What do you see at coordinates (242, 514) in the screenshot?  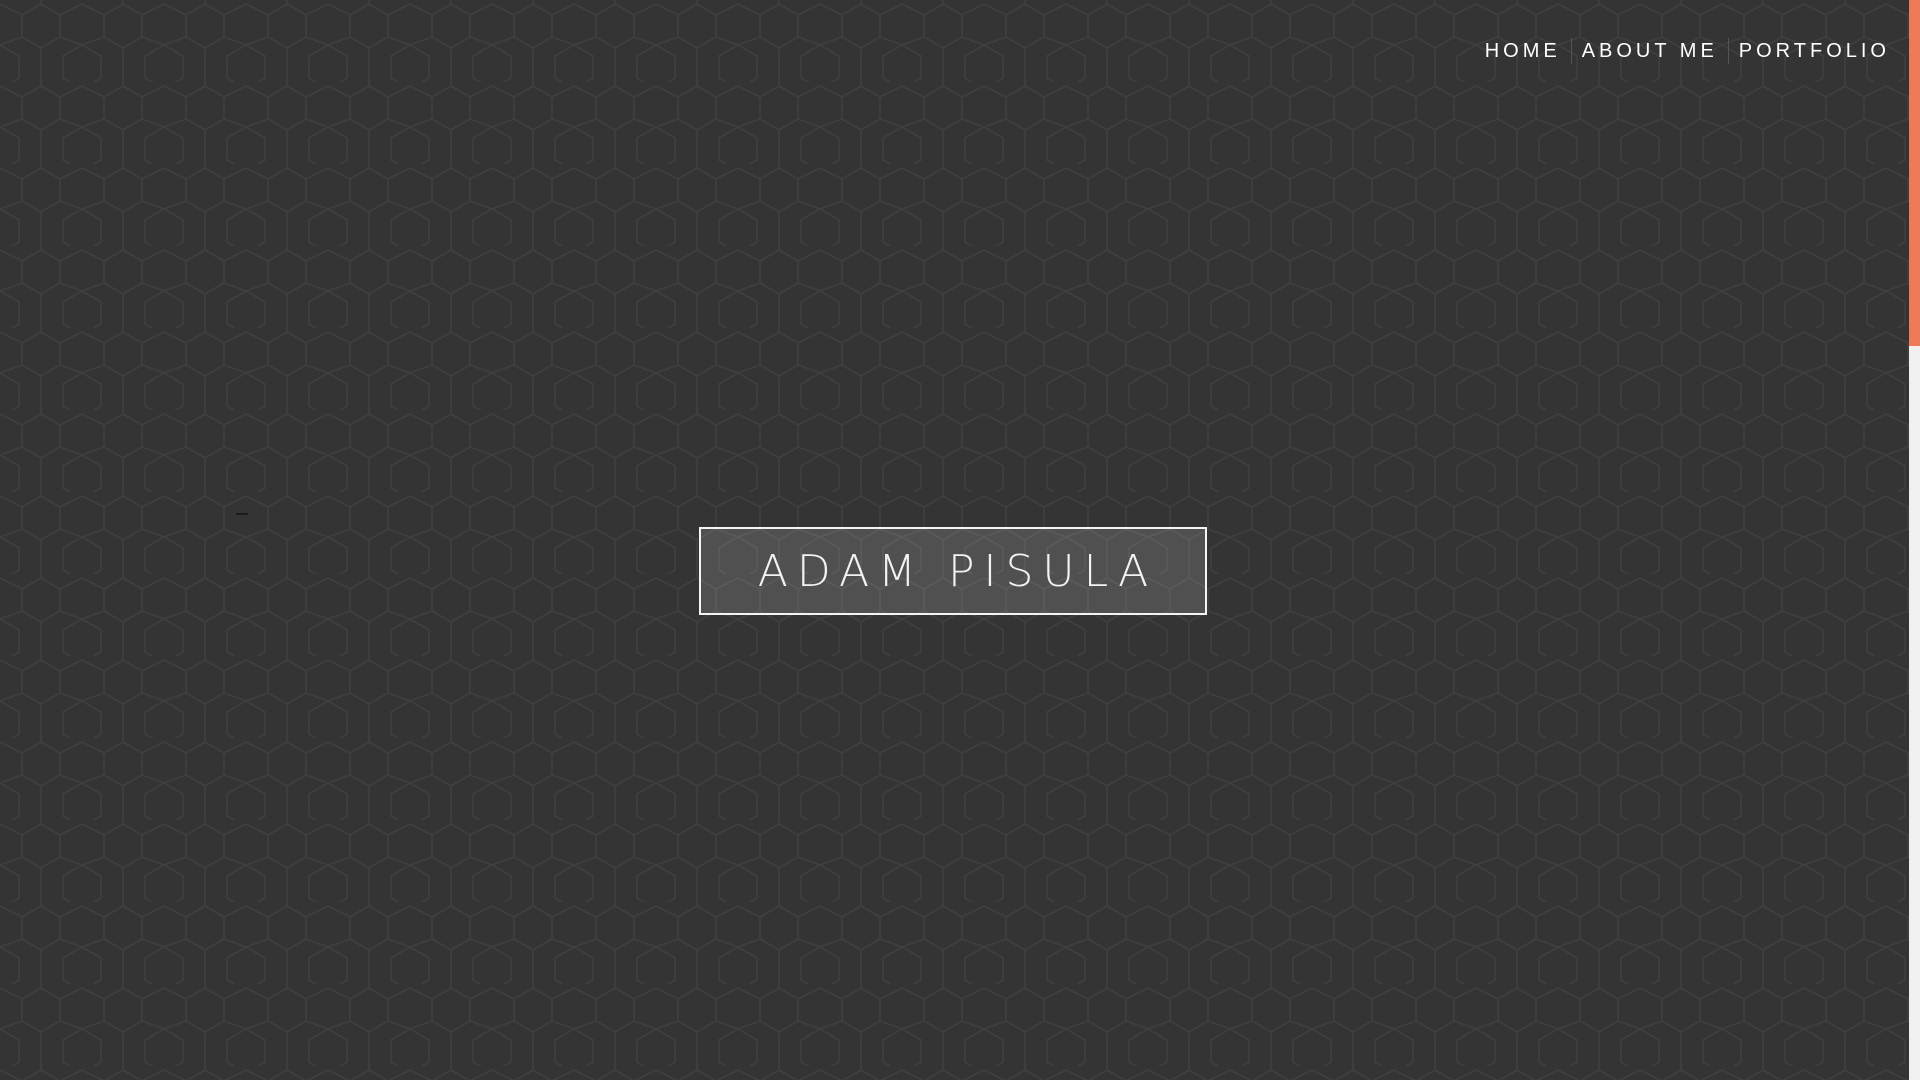 I see `stray-mark` at bounding box center [242, 514].